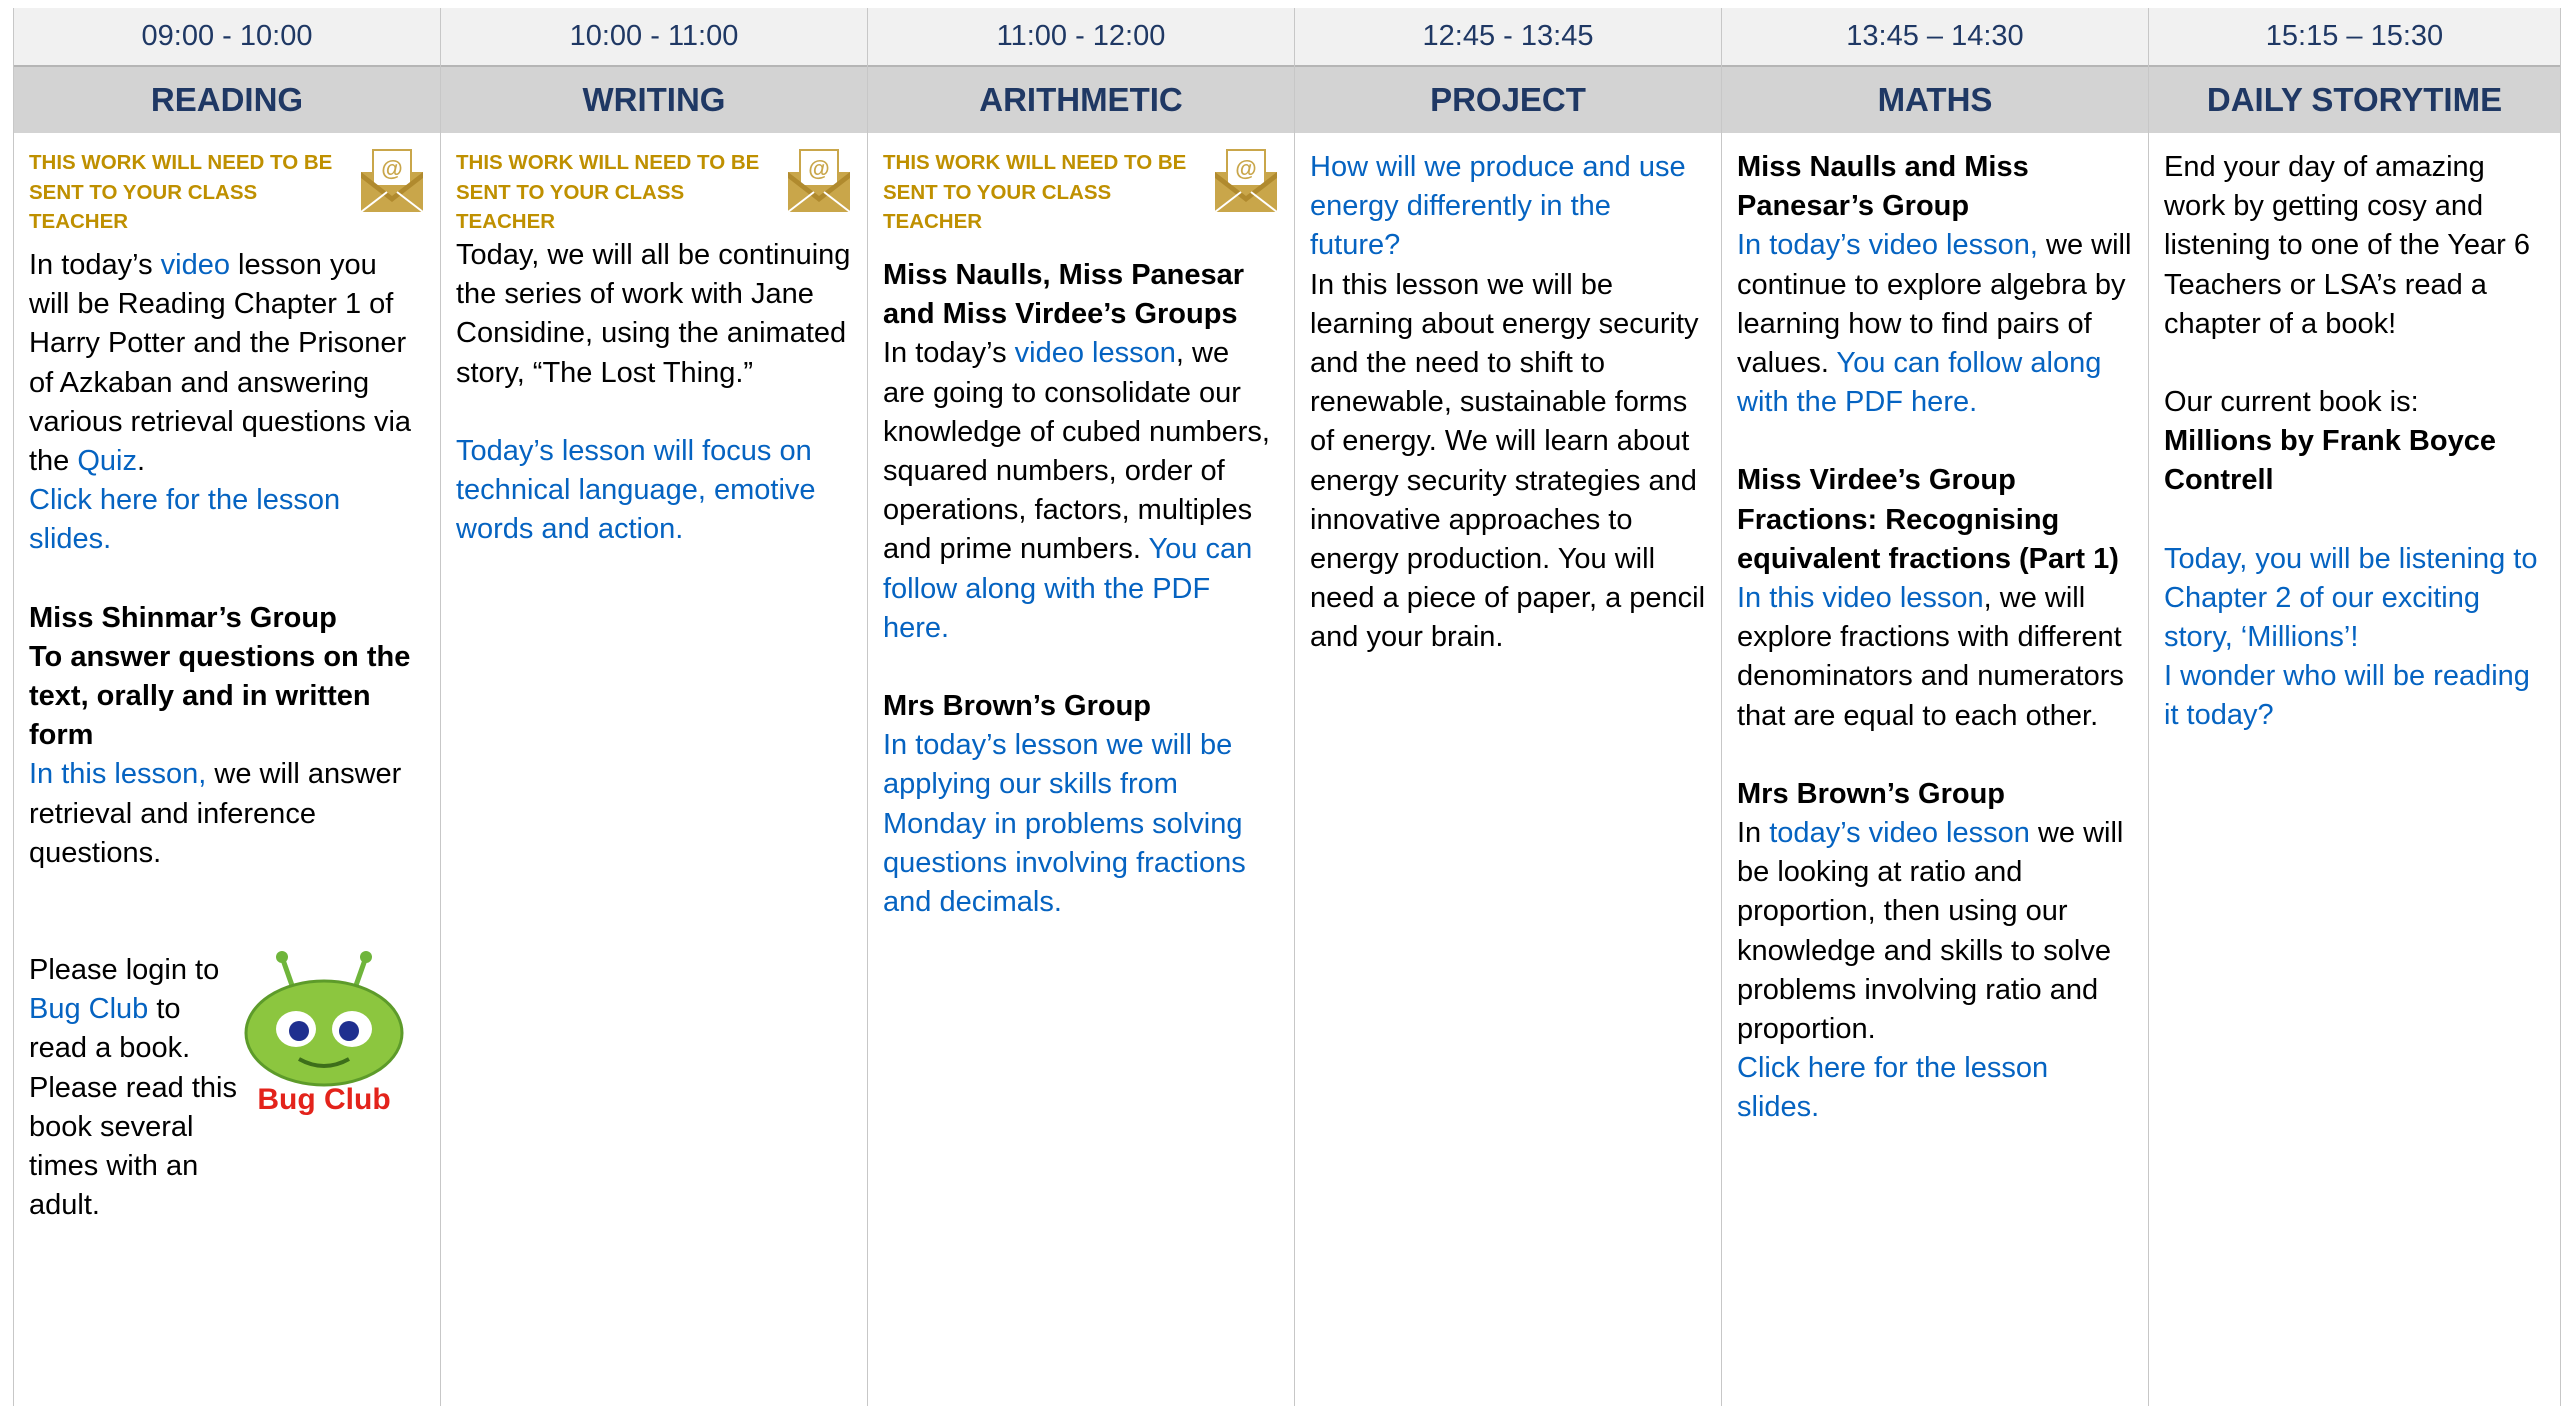 The image size is (2570, 1406). Describe the element at coordinates (107, 461) in the screenshot. I see `quiz-link: Quiz` at that location.